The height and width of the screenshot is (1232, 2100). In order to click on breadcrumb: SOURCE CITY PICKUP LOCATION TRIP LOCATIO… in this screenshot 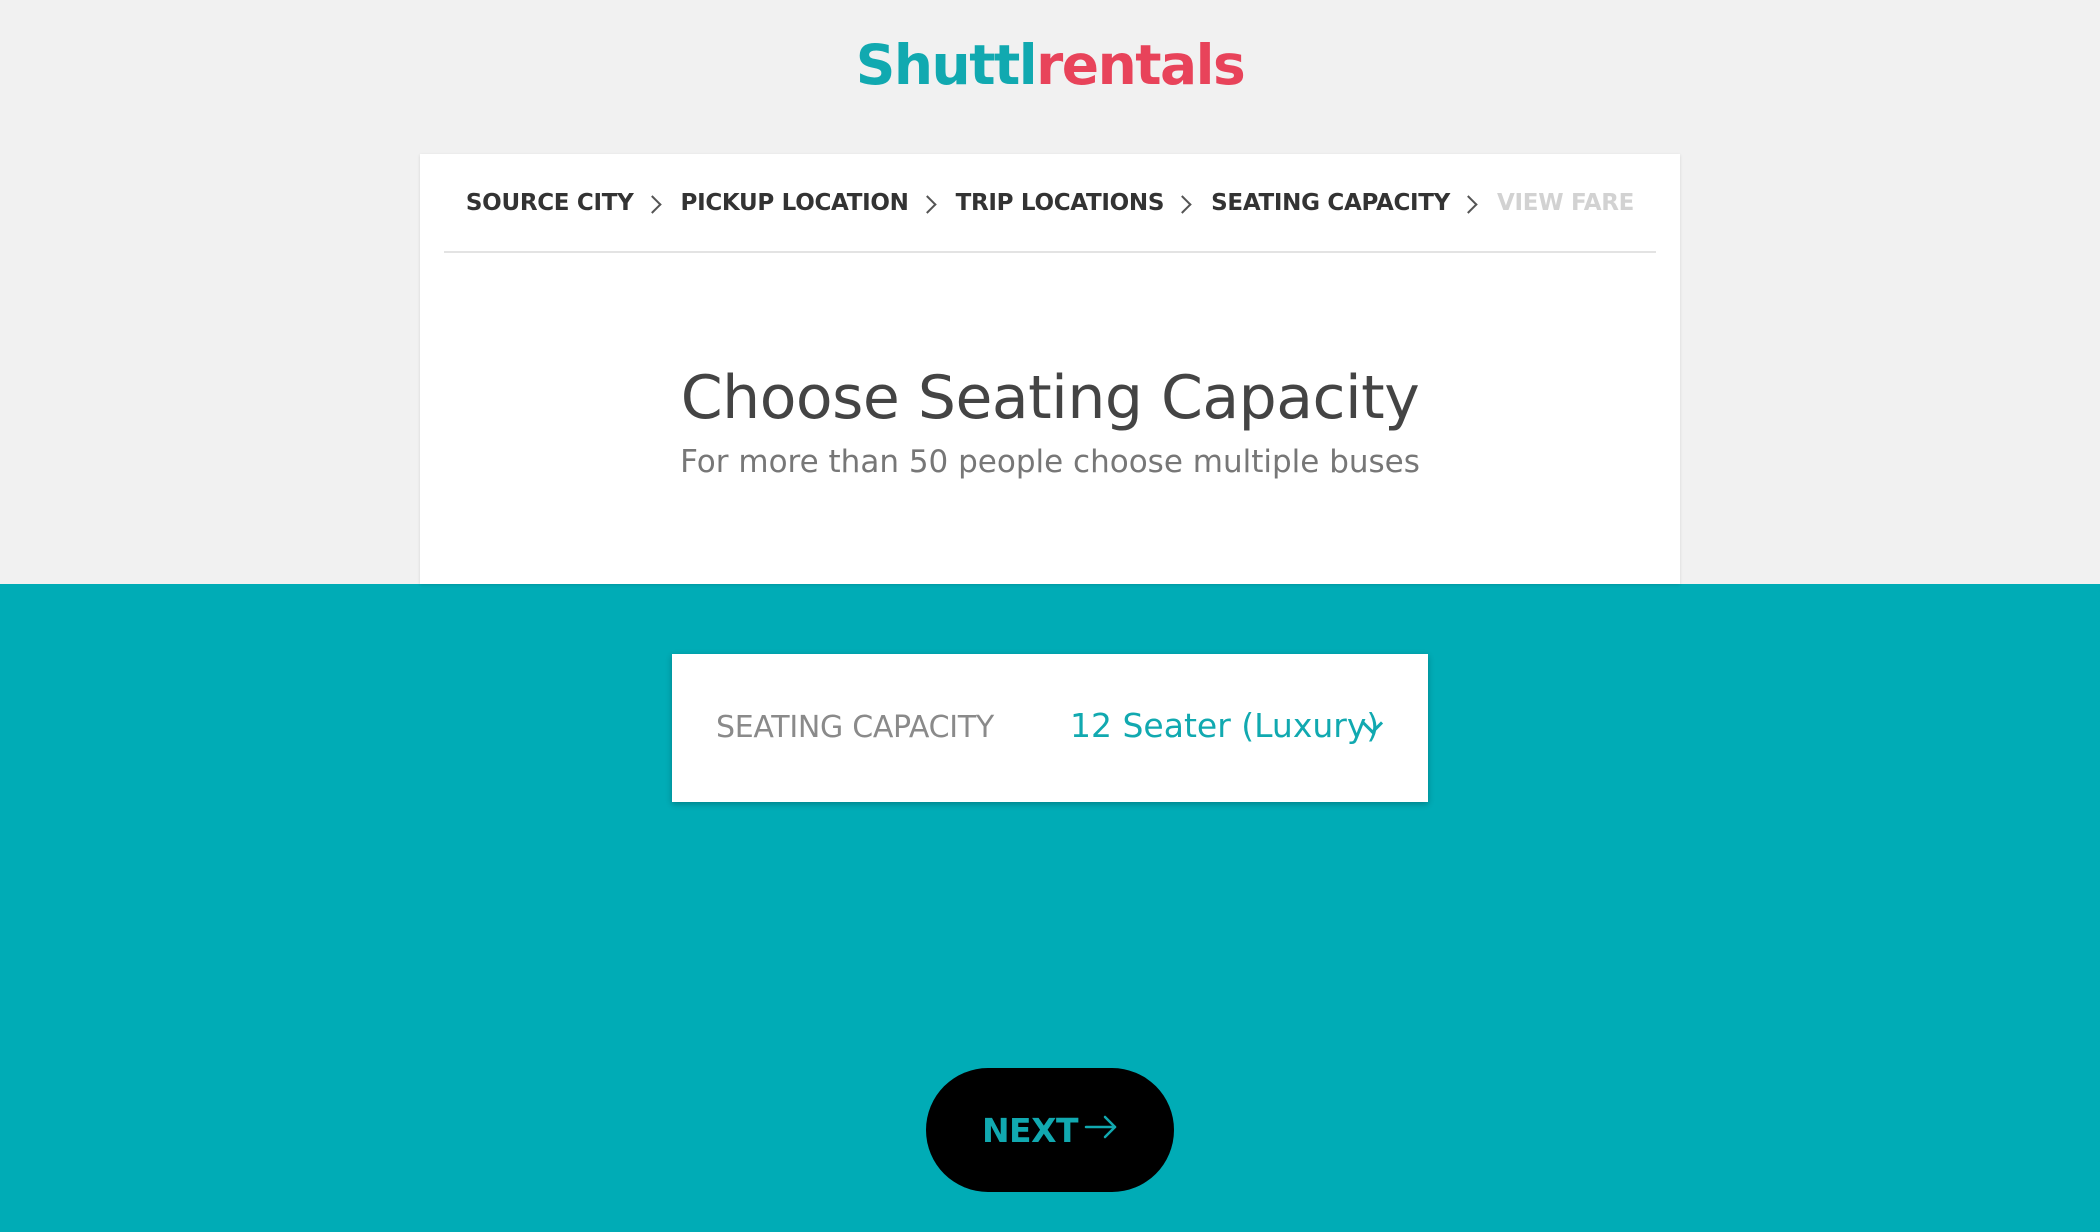, I will do `click(1050, 203)`.